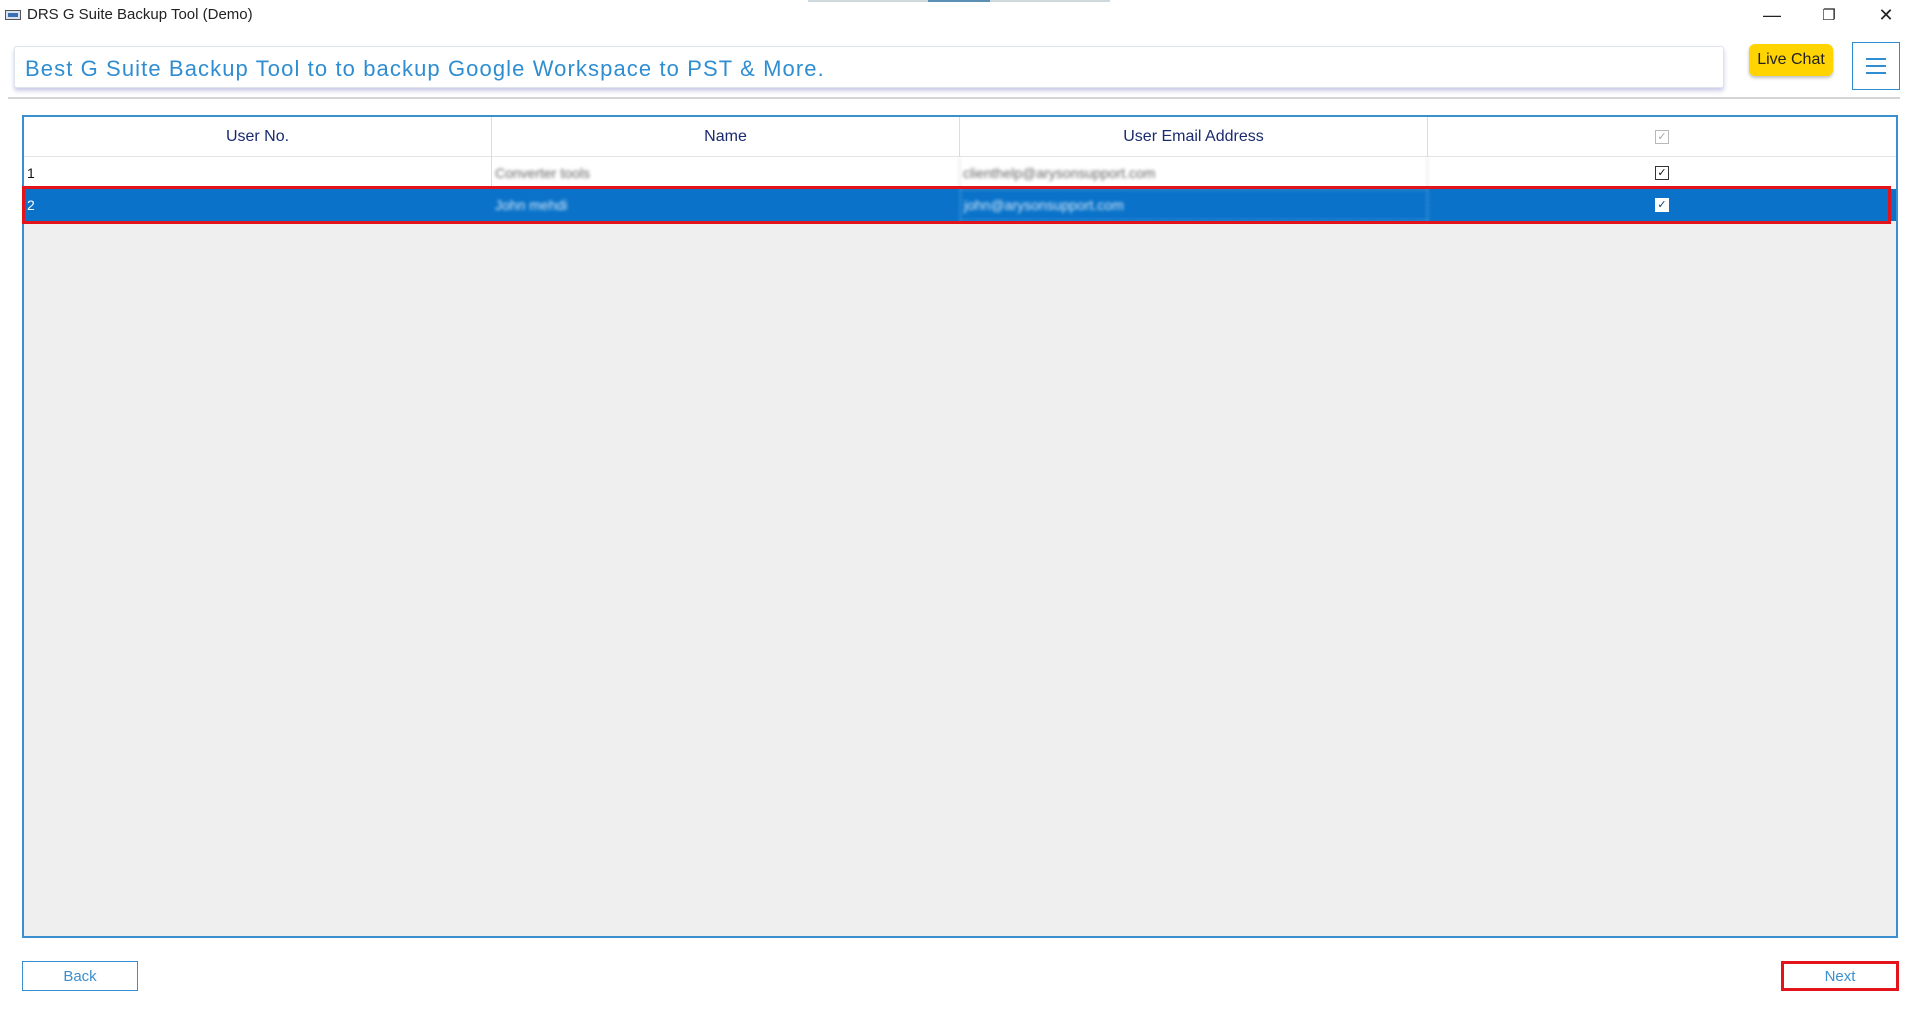  I want to click on cell-user-no: 1, so click(258, 173).